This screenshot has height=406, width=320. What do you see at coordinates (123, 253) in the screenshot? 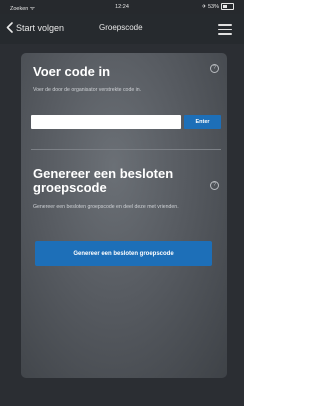
I see `generate-code-button: Genereer een besloten groepscode` at bounding box center [123, 253].